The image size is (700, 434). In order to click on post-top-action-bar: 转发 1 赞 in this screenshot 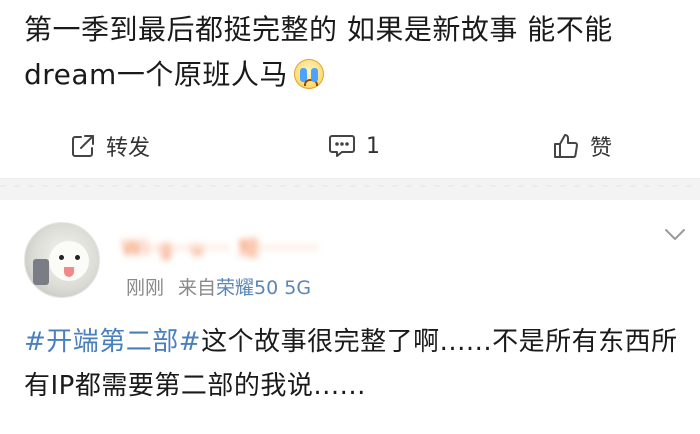, I will do `click(350, 146)`.